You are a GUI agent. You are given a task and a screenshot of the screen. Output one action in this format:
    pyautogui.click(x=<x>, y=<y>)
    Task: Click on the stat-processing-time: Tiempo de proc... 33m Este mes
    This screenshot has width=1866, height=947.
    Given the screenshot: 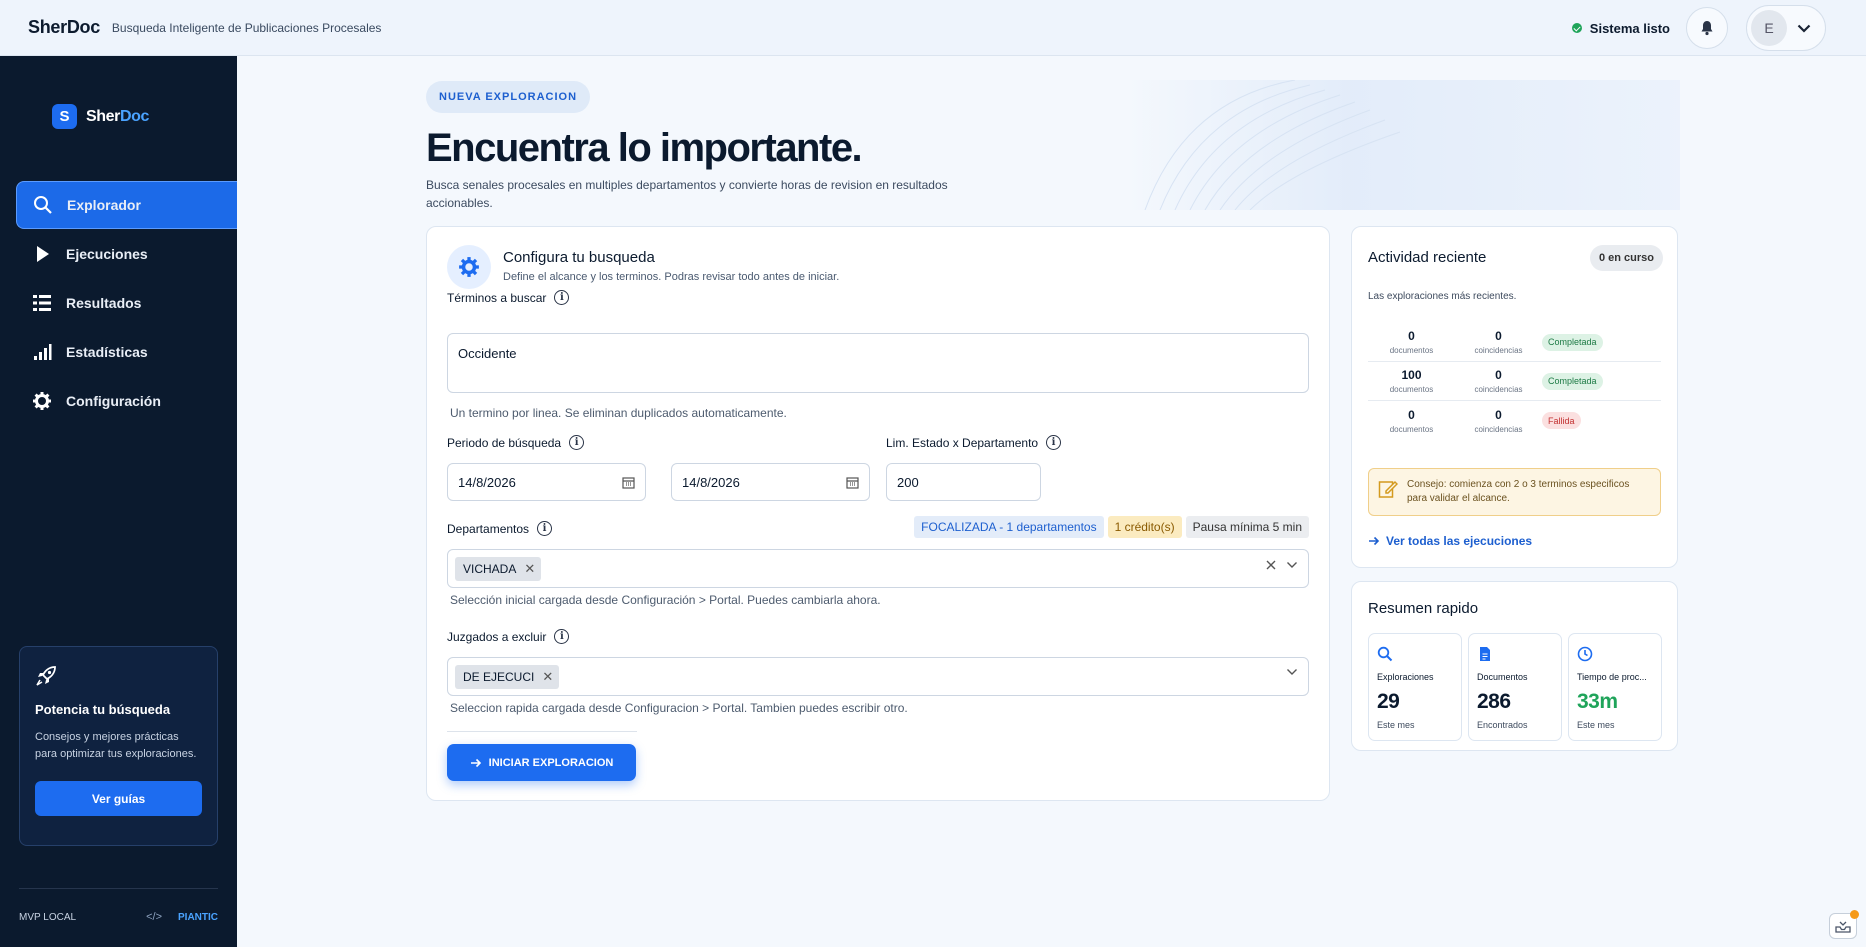 What is the action you would take?
    pyautogui.click(x=1615, y=687)
    